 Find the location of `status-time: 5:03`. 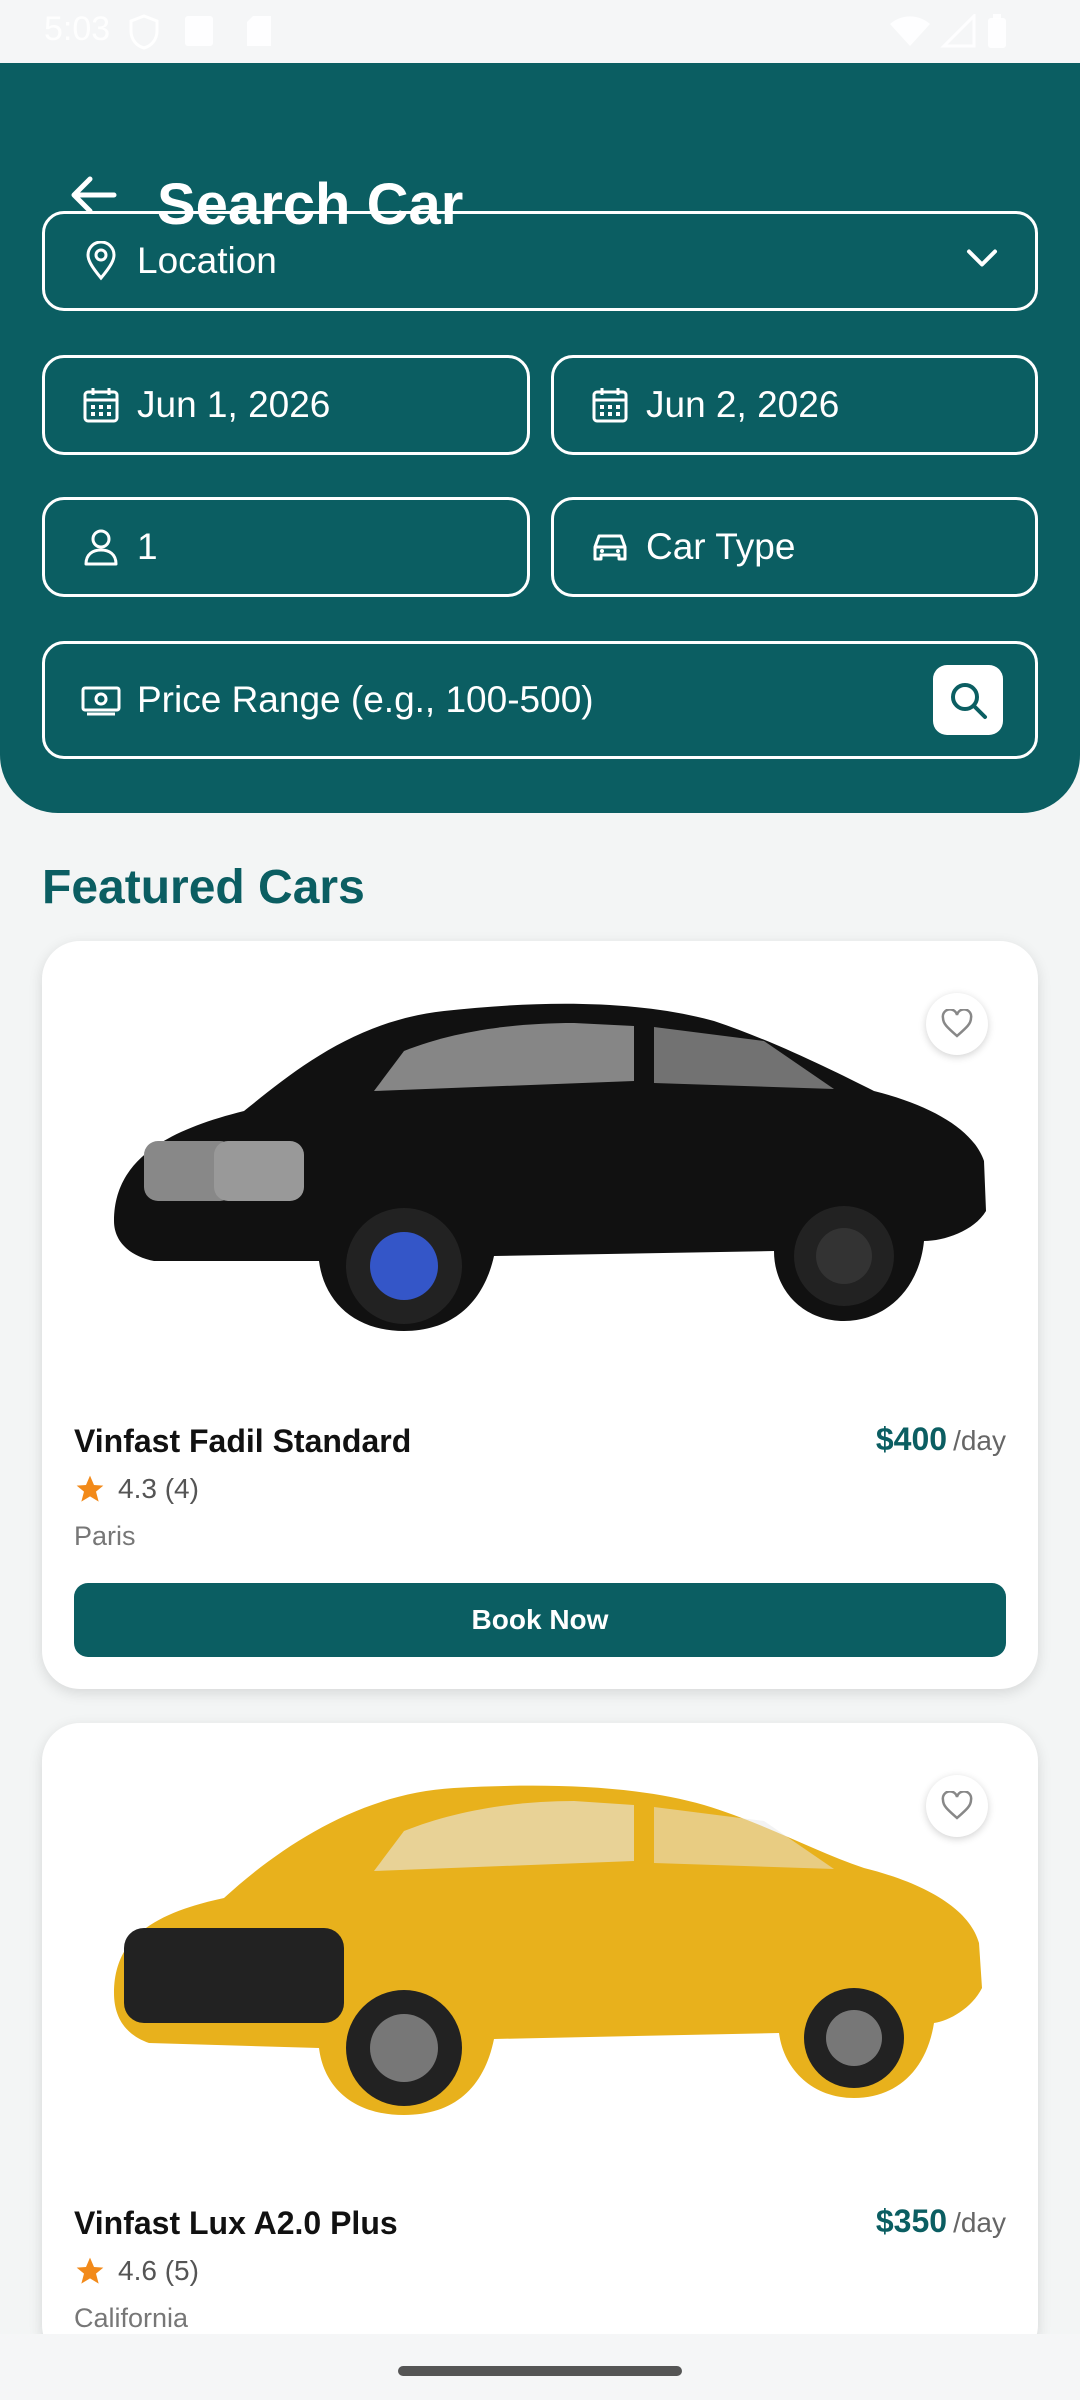

status-time: 5:03 is located at coordinates (77, 29).